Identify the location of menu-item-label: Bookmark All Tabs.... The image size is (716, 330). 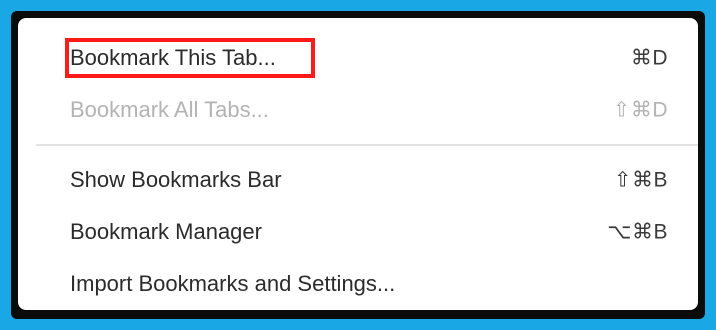
(169, 109).